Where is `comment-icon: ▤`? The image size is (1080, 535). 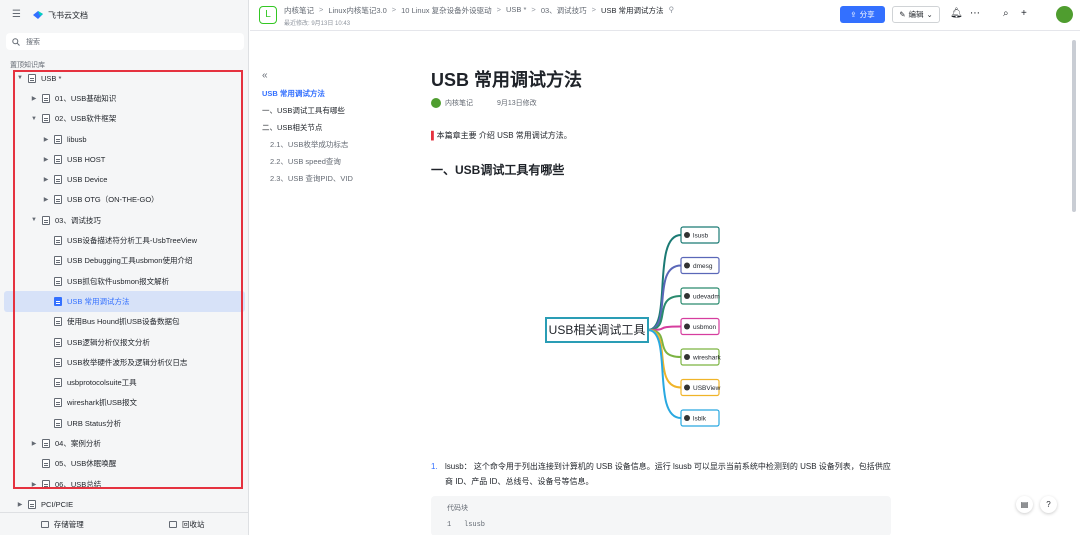
comment-icon: ▤ is located at coordinates (1024, 504).